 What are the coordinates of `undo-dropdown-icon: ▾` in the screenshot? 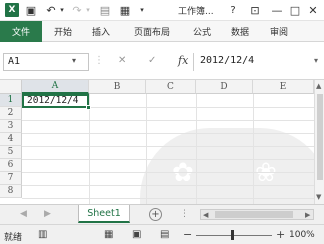 It's located at (62, 10).